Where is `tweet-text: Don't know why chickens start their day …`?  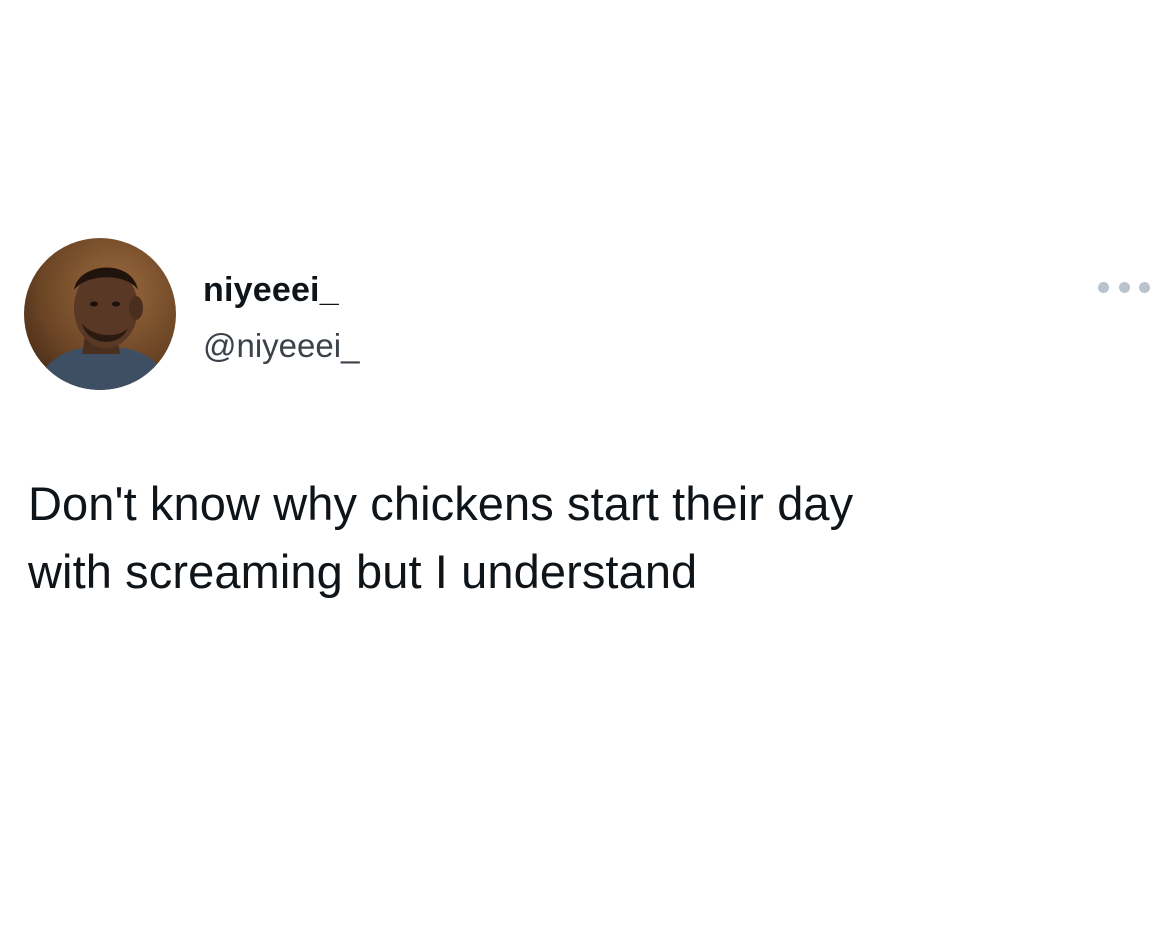 tweet-text: Don't know why chickens start their day … is located at coordinates (441, 537).